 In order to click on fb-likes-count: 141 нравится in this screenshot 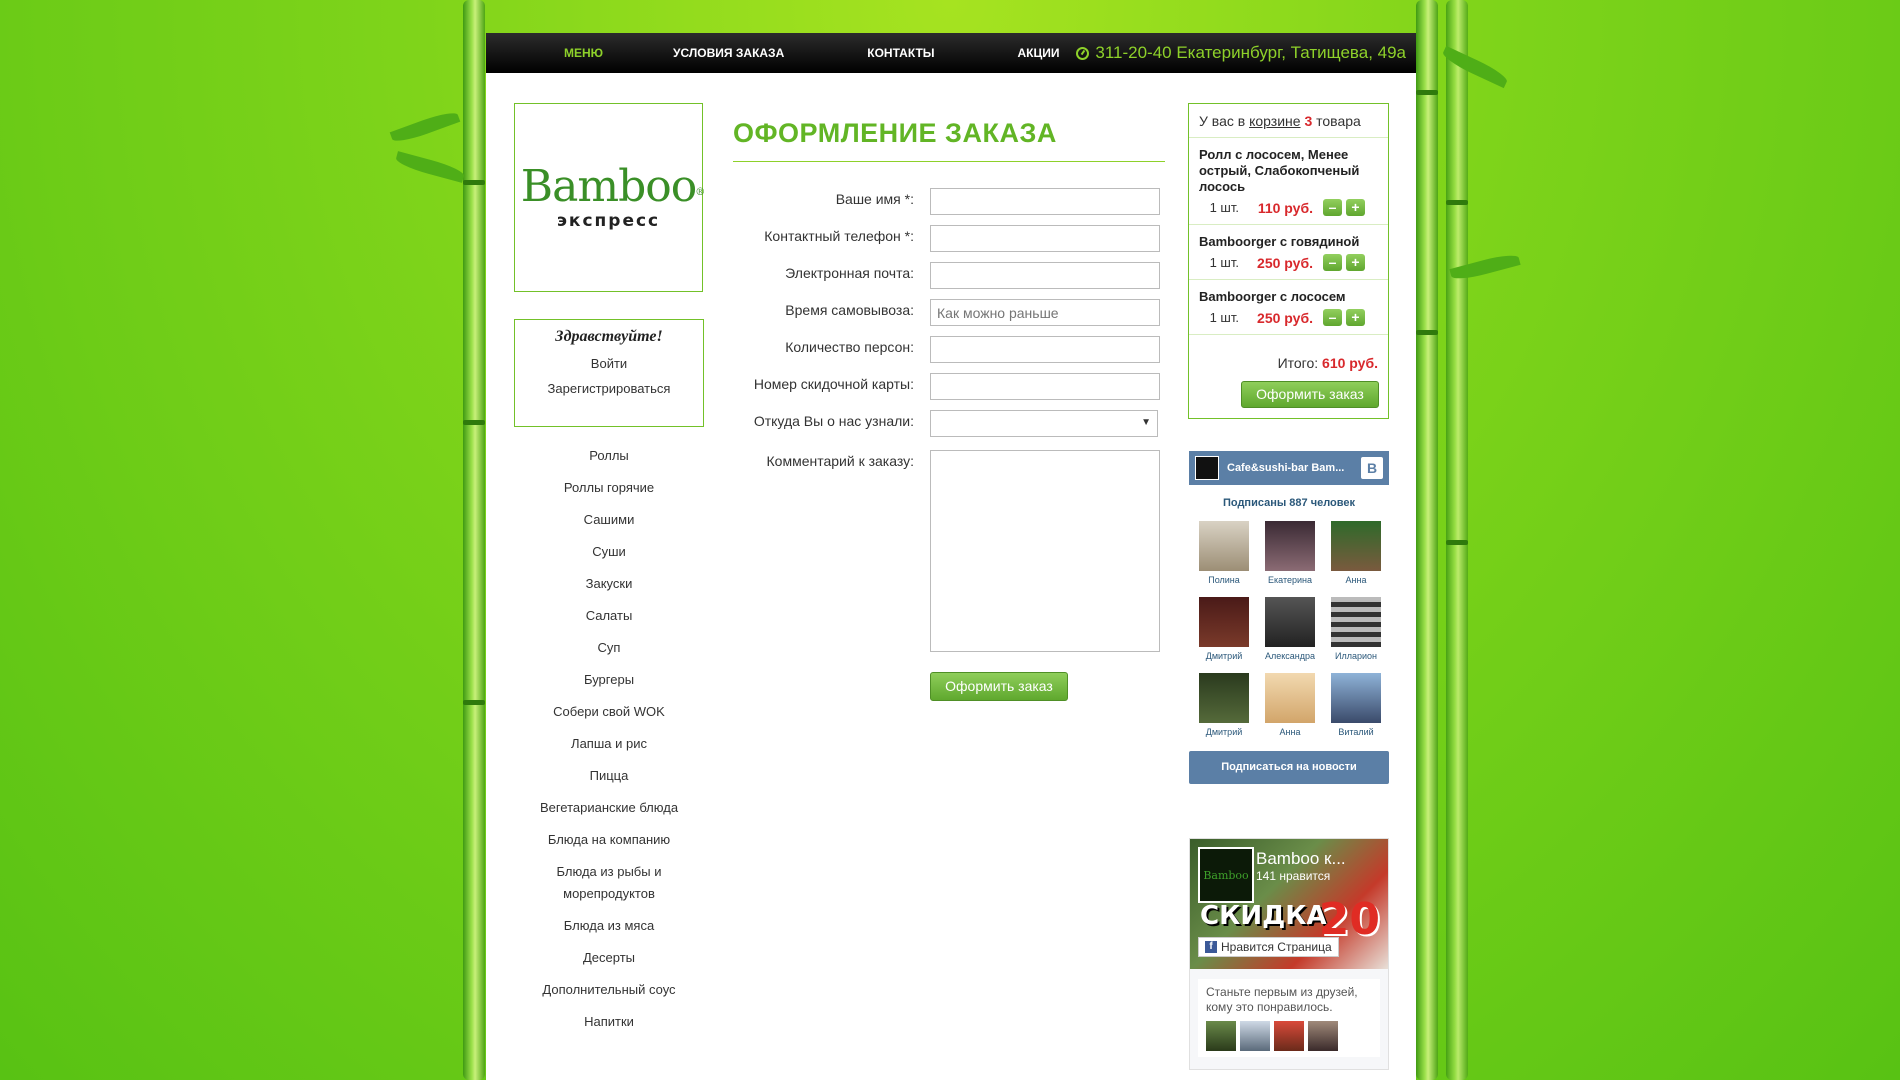, I will do `click(1293, 876)`.